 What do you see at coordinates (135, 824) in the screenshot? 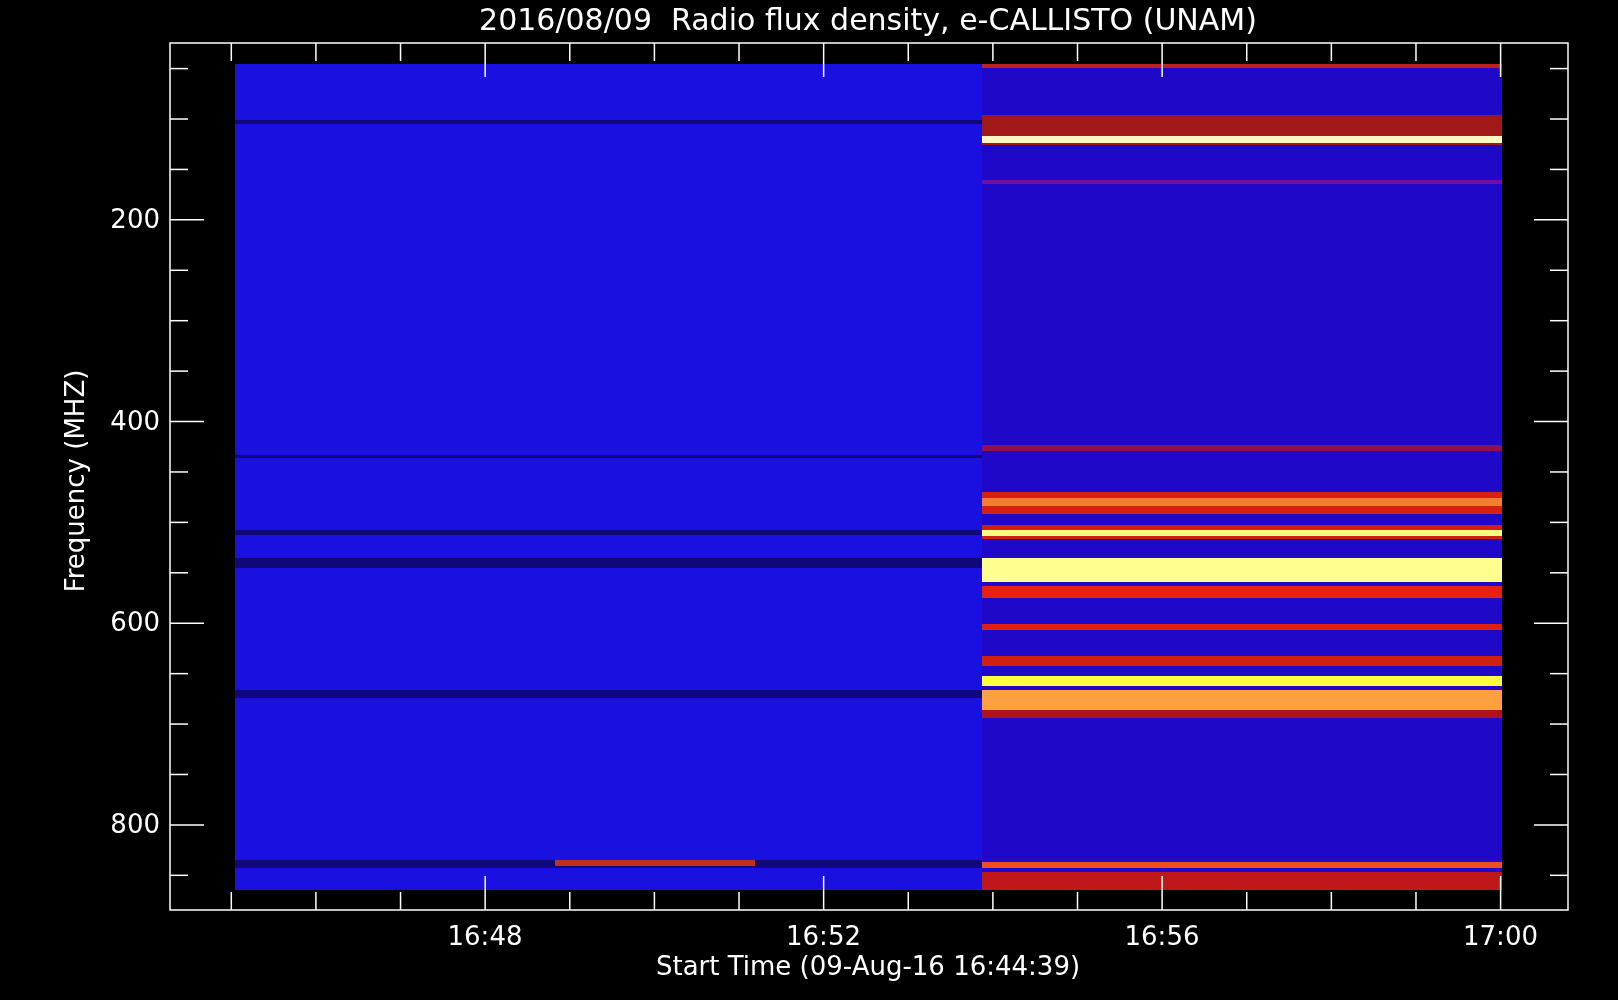
I see `y-tick-label: 800` at bounding box center [135, 824].